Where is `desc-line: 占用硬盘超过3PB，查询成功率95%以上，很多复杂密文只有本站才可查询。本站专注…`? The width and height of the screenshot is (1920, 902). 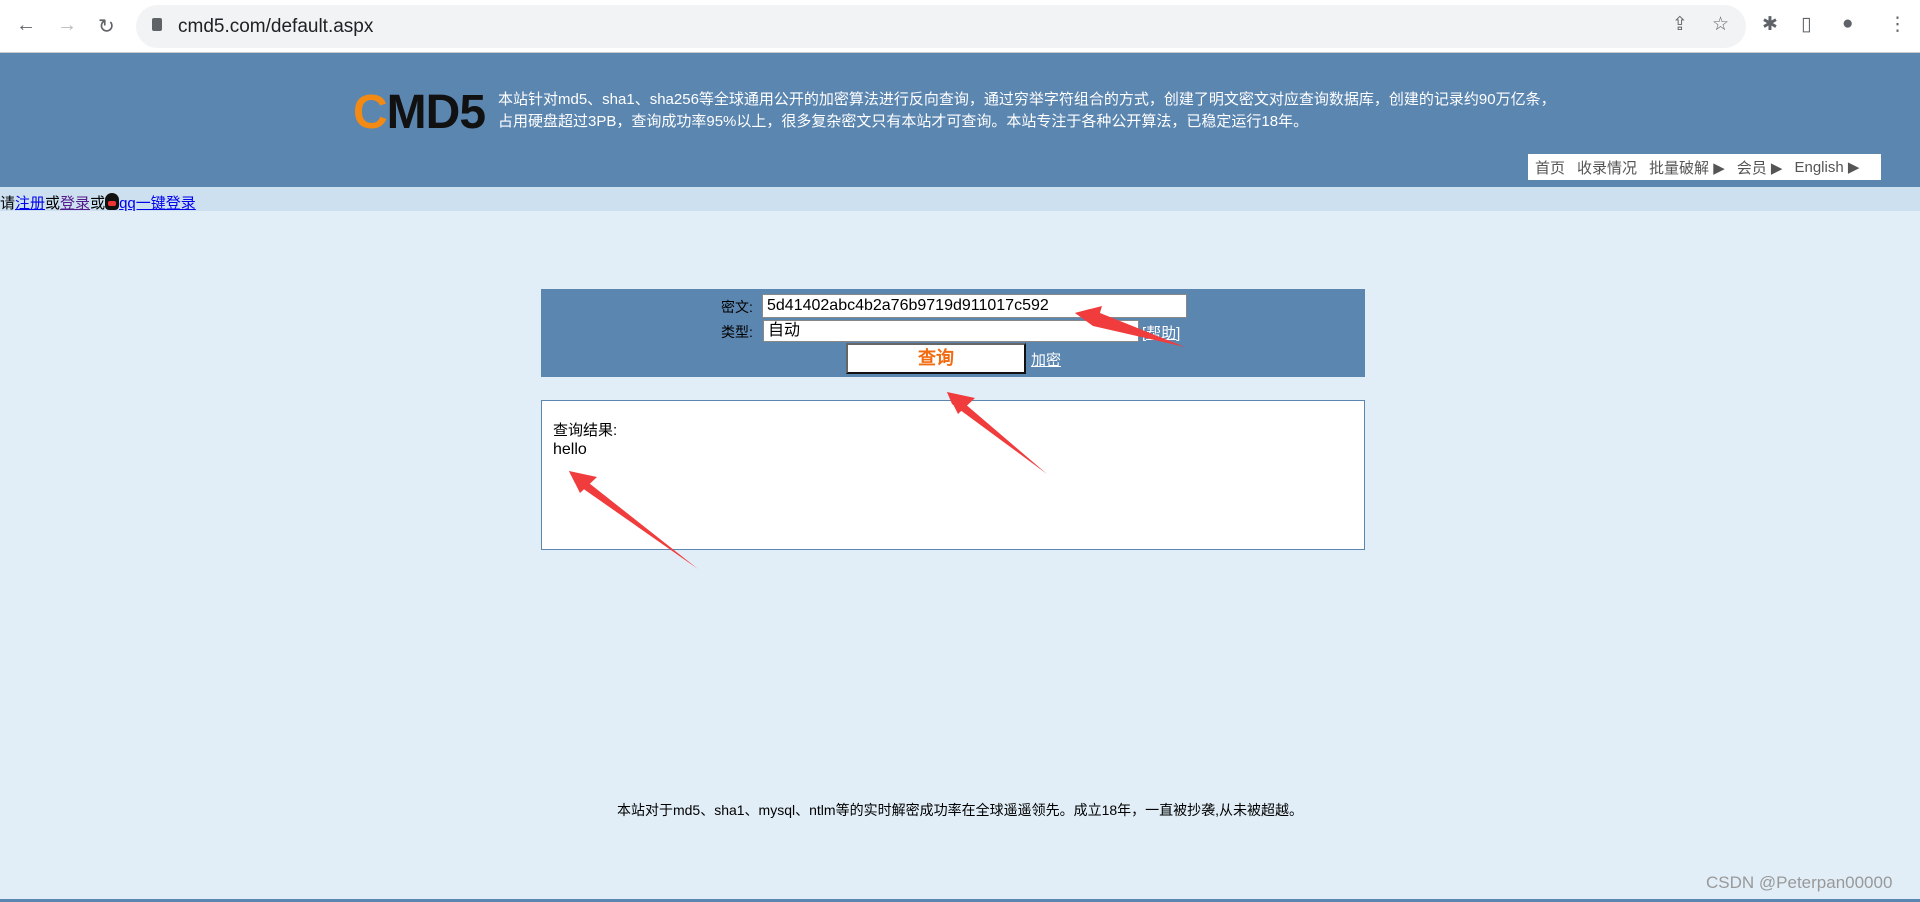 desc-line: 占用硬盘超过3PB，查询成功率95%以上，很多复杂密文只有本站才可查询。本站专注… is located at coordinates (903, 121).